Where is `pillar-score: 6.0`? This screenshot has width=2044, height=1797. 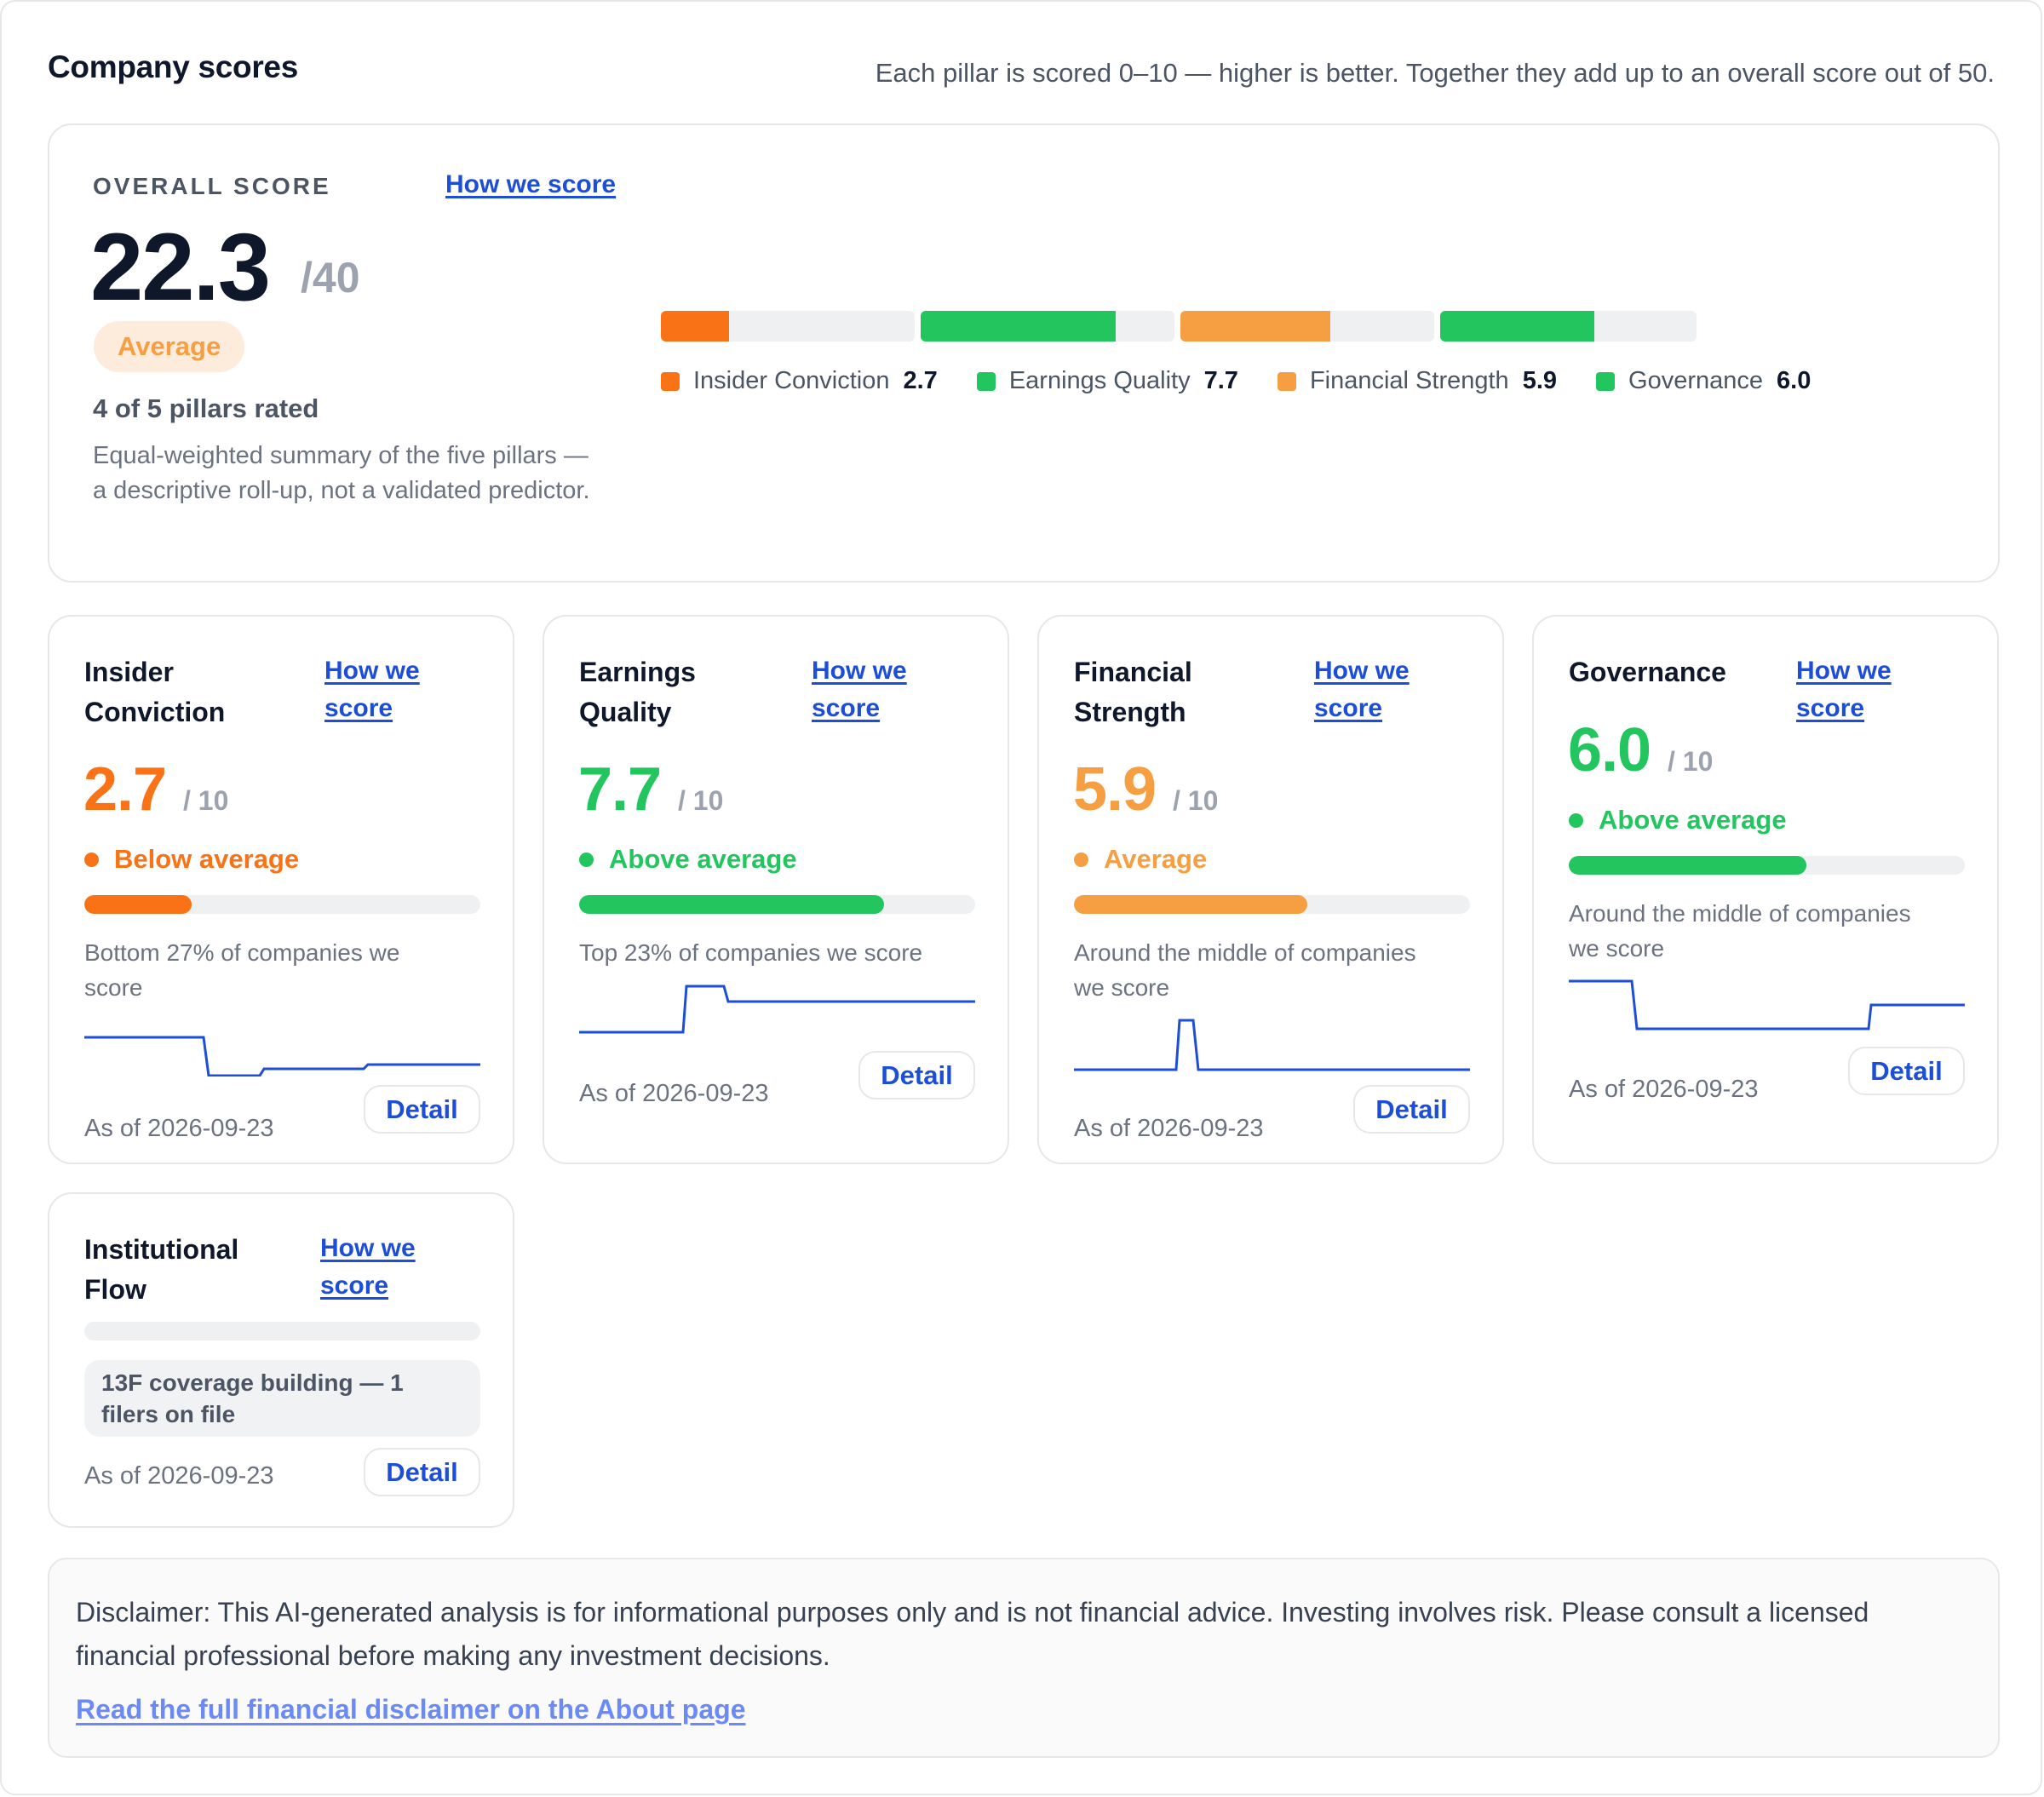
pillar-score: 6.0 is located at coordinates (1609, 750).